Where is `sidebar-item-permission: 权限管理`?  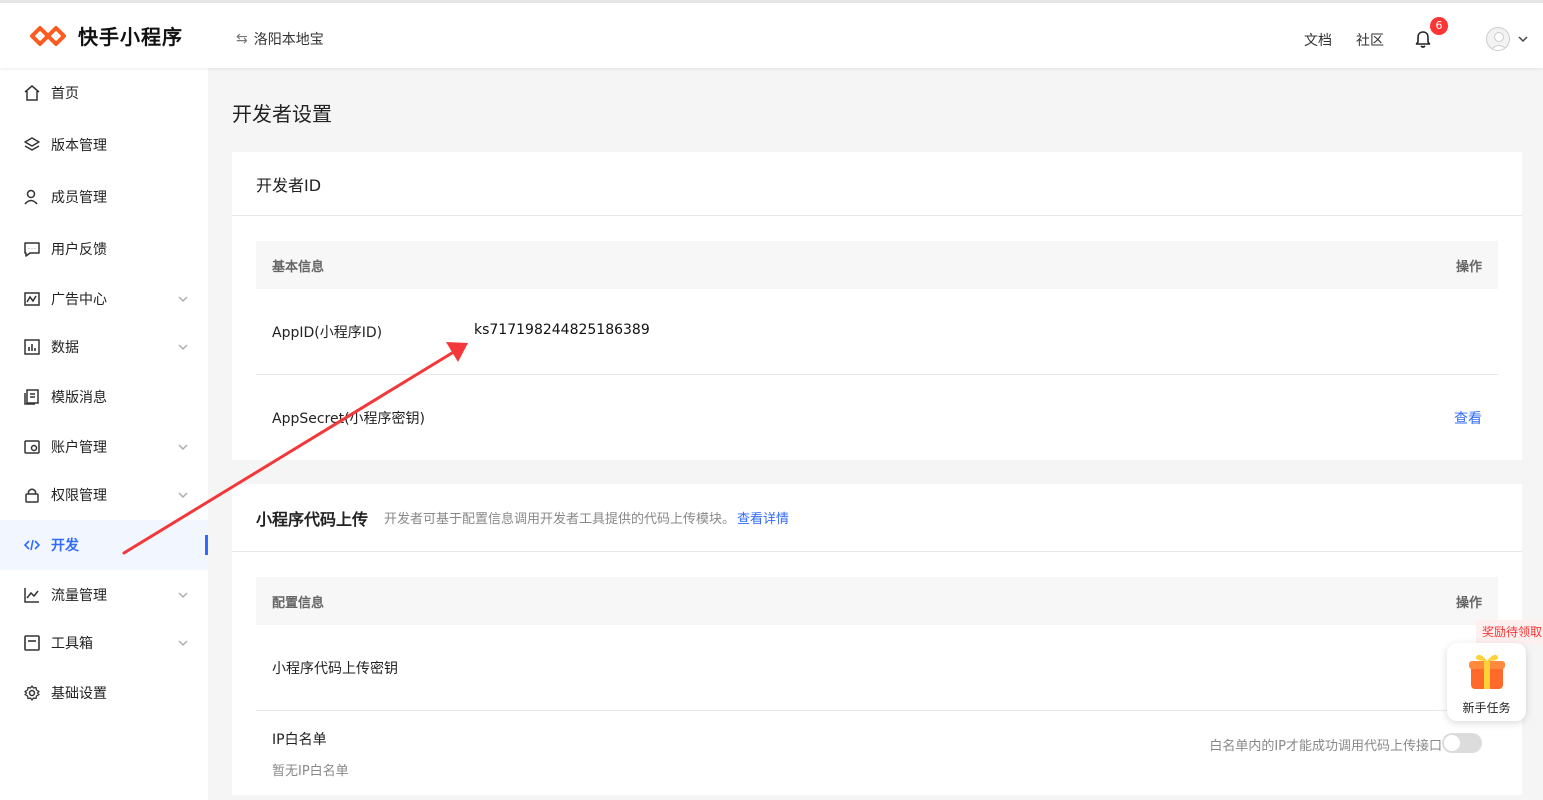 sidebar-item-permission: 权限管理 is located at coordinates (104, 495).